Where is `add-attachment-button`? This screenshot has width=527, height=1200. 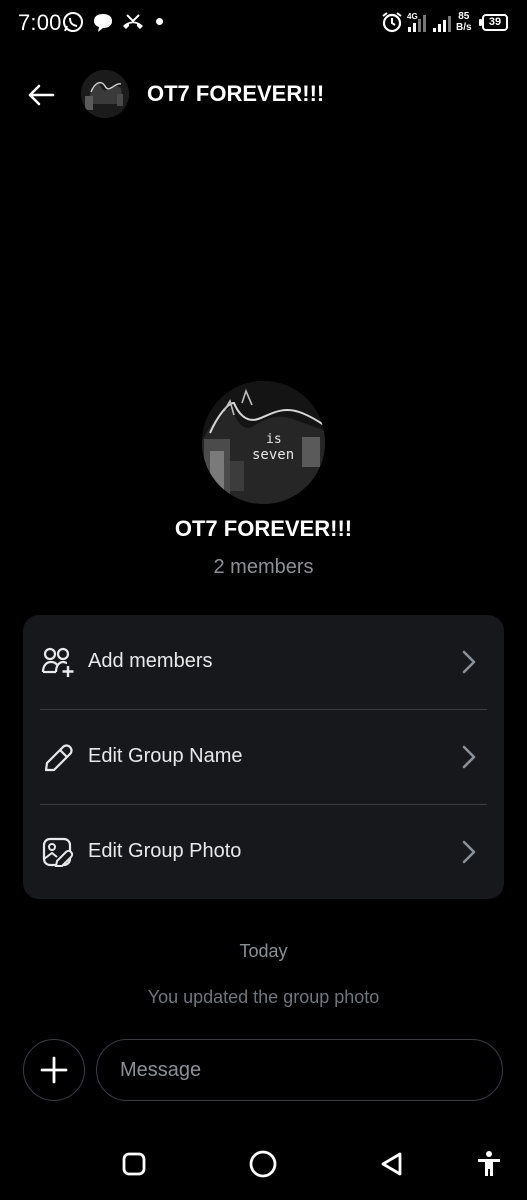
add-attachment-button is located at coordinates (54, 1070).